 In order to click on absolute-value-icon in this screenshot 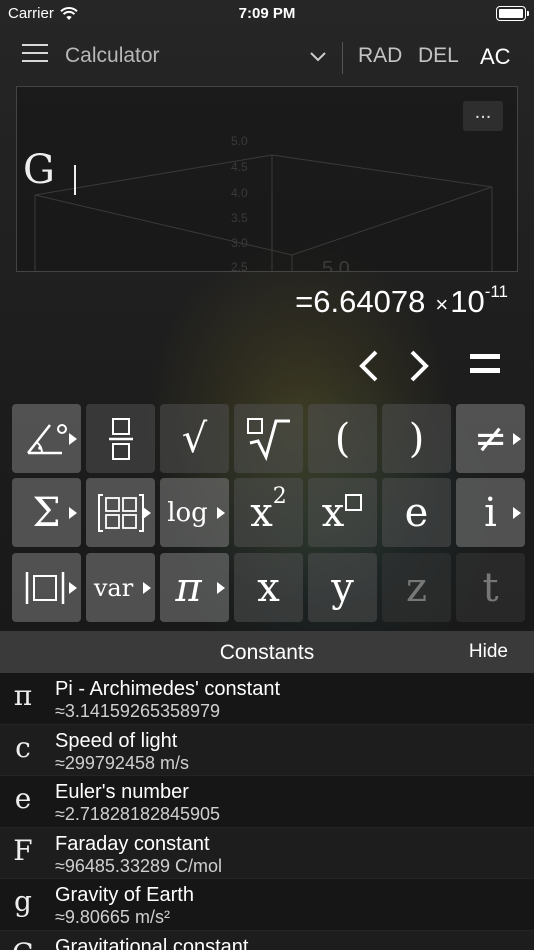, I will do `click(44, 587)`.